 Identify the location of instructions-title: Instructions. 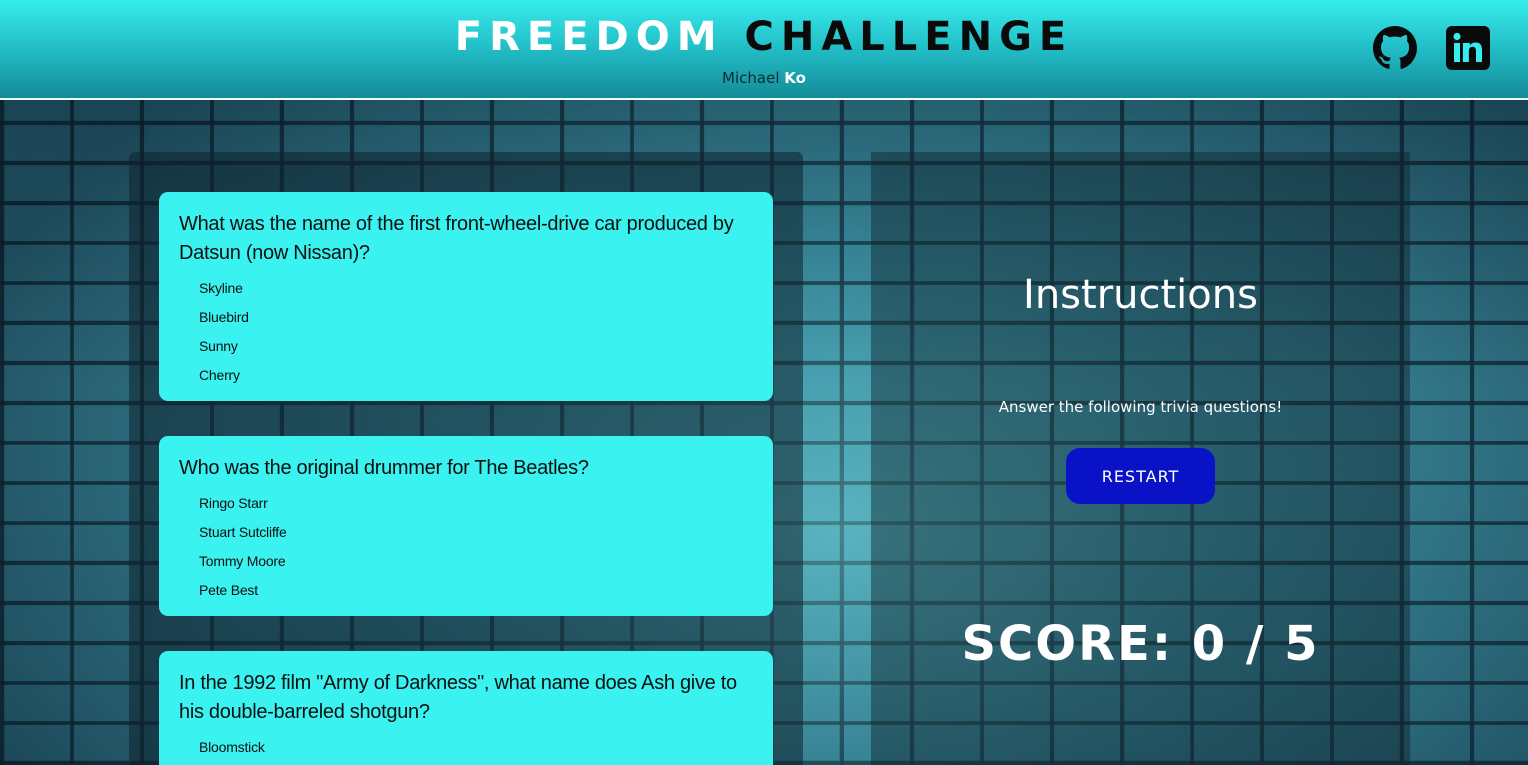
(1140, 295).